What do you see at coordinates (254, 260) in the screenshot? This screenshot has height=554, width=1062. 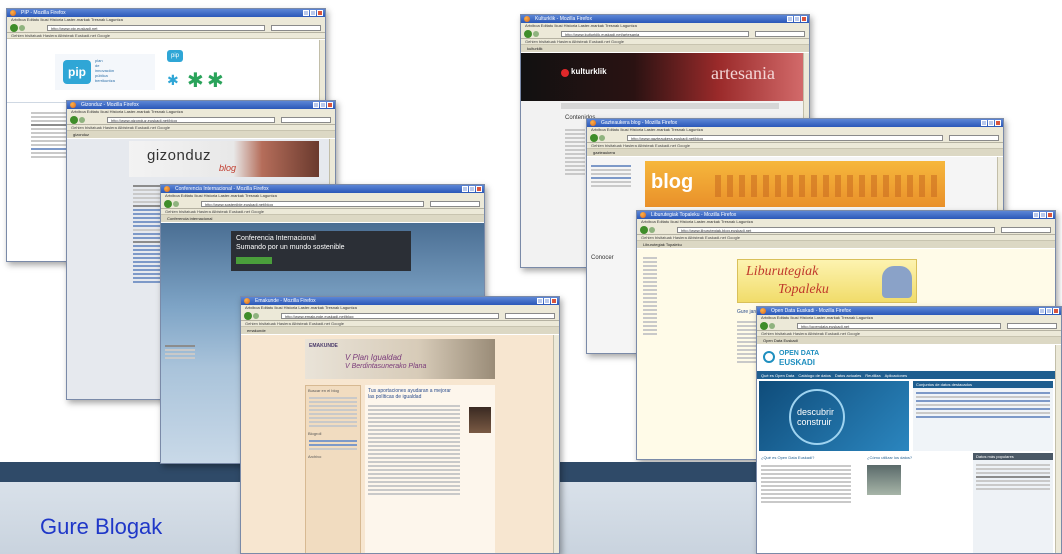 I see `banner-badge` at bounding box center [254, 260].